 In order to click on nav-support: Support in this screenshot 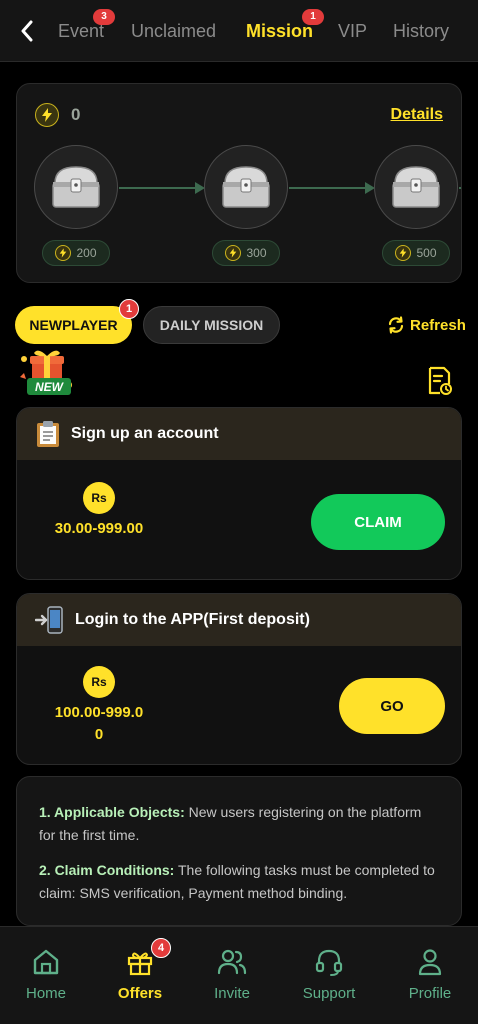, I will do `click(329, 974)`.